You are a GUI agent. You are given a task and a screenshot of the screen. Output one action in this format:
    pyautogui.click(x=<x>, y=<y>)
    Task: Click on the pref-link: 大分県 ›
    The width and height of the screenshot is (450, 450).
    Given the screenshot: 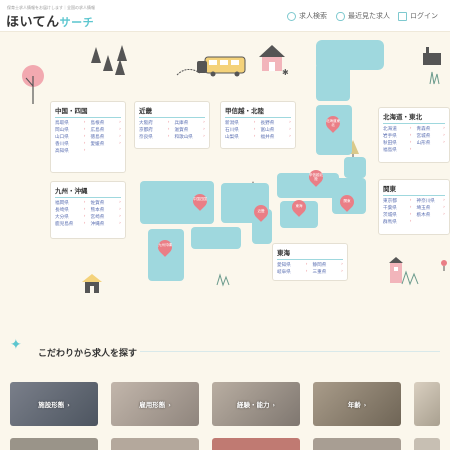 What is the action you would take?
    pyautogui.click(x=70, y=217)
    